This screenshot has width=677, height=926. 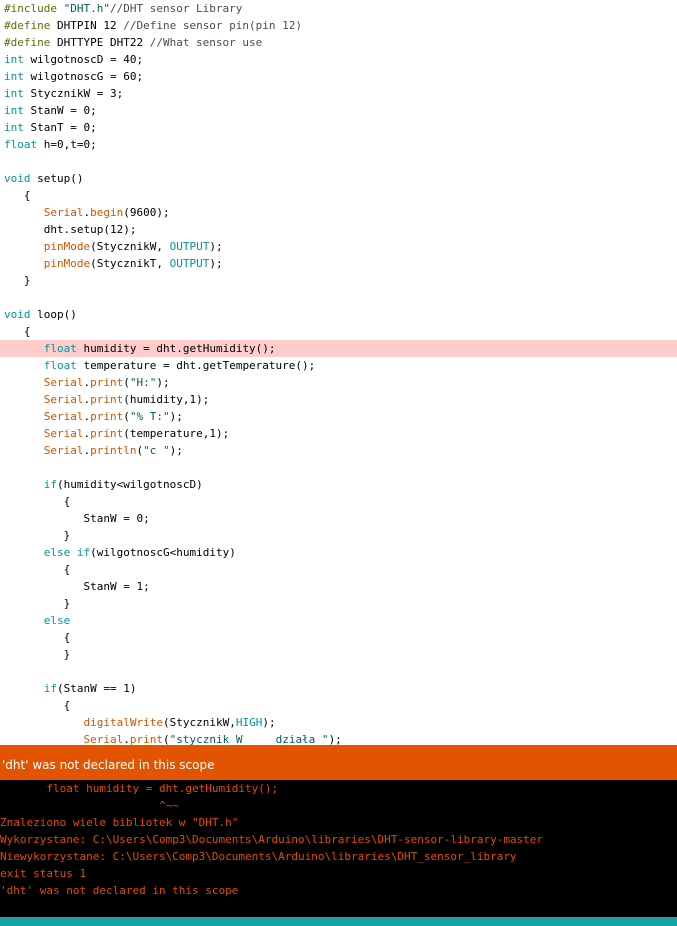 I want to click on bottom-status-strip, so click(x=338, y=921).